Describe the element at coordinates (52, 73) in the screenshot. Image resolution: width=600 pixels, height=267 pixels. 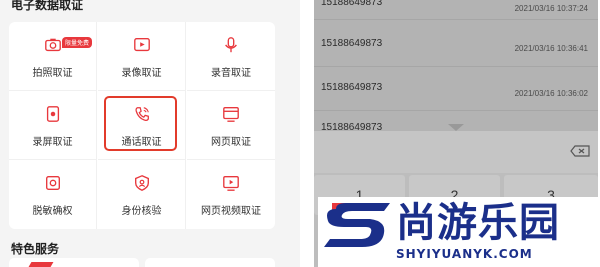
I see `grid-item-label: 拍照取证` at that location.